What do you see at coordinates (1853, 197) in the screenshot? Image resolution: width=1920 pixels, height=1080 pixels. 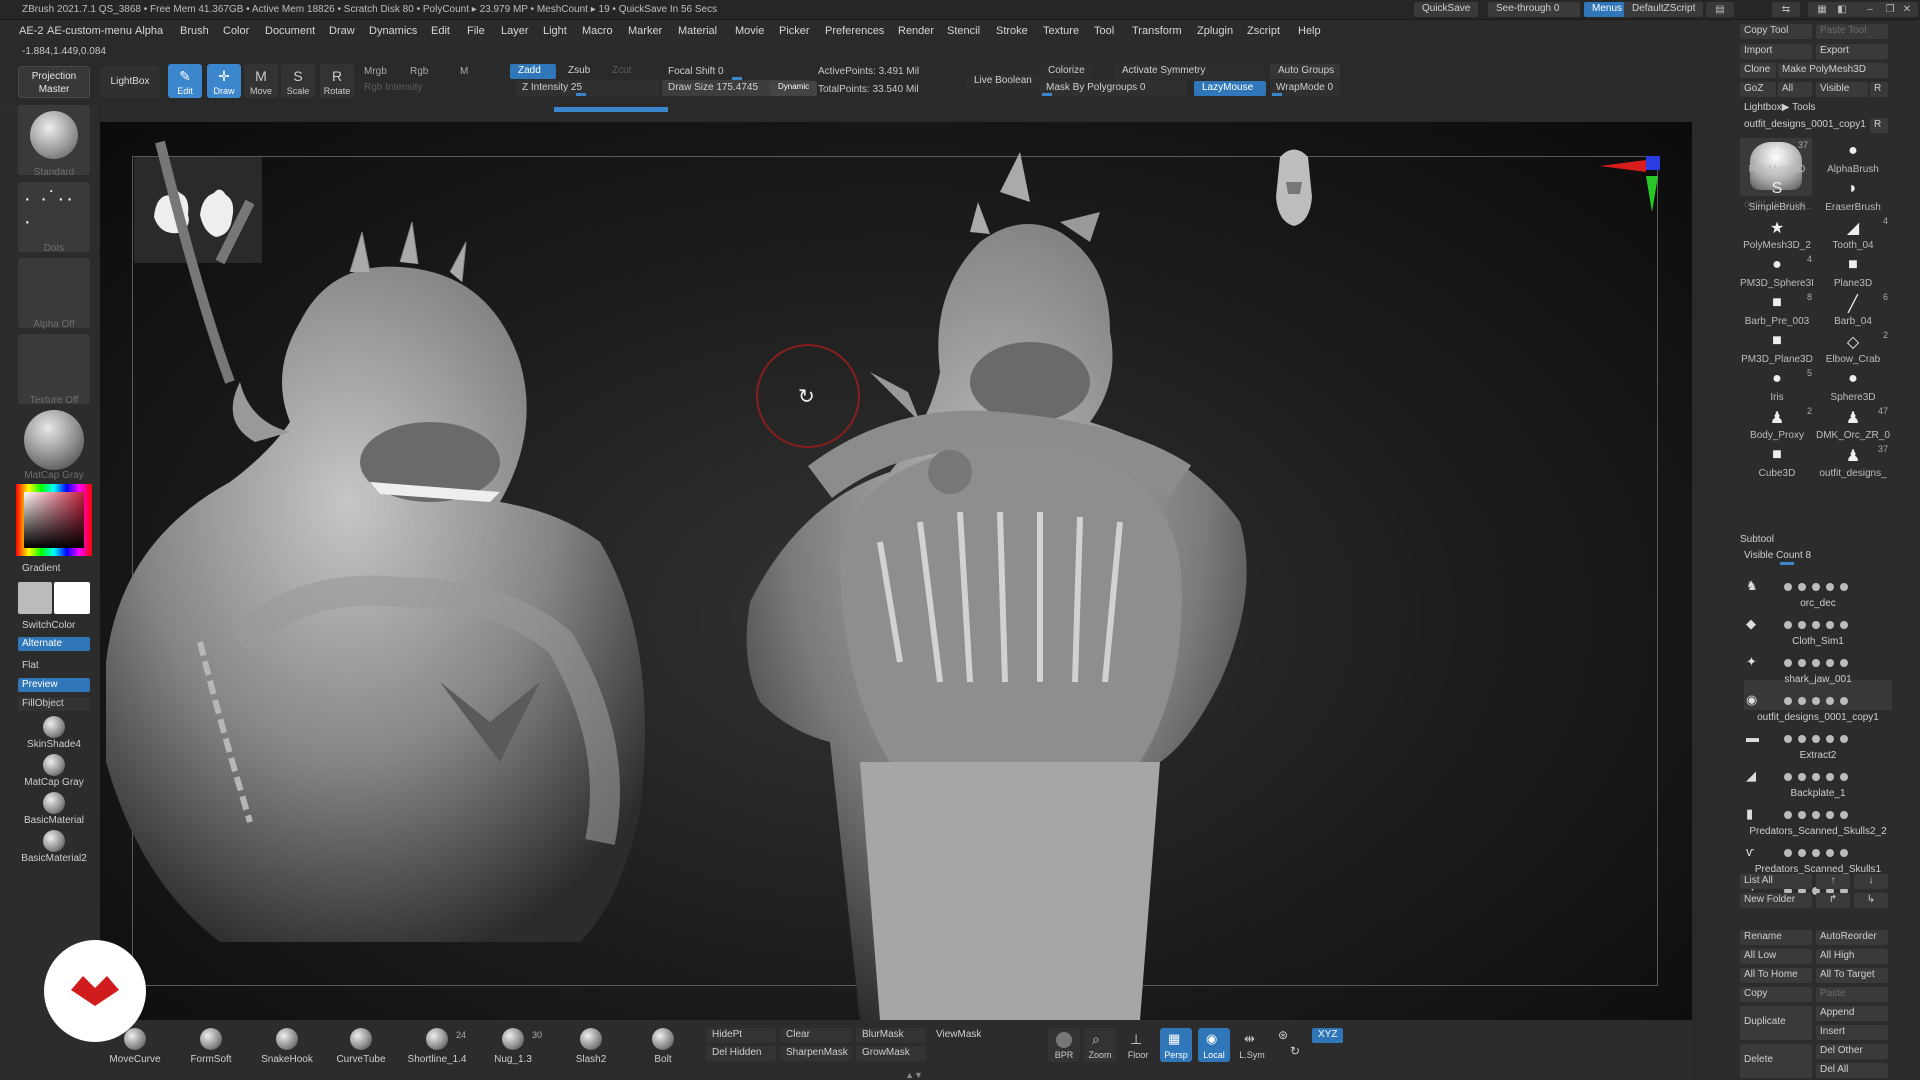 I see `tool-item: ◗ EraserBrush` at bounding box center [1853, 197].